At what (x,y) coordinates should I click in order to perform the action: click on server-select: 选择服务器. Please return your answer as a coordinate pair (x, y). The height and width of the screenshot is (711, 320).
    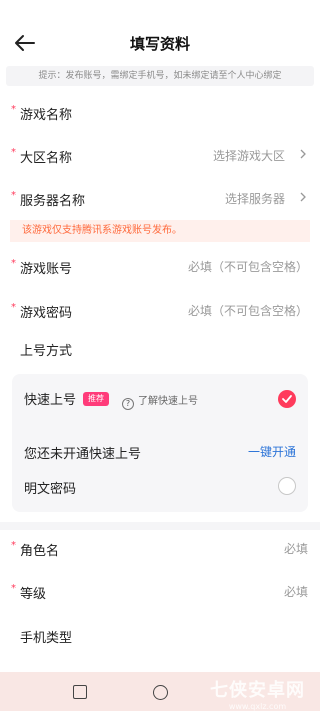
    Looking at the image, I should click on (255, 198).